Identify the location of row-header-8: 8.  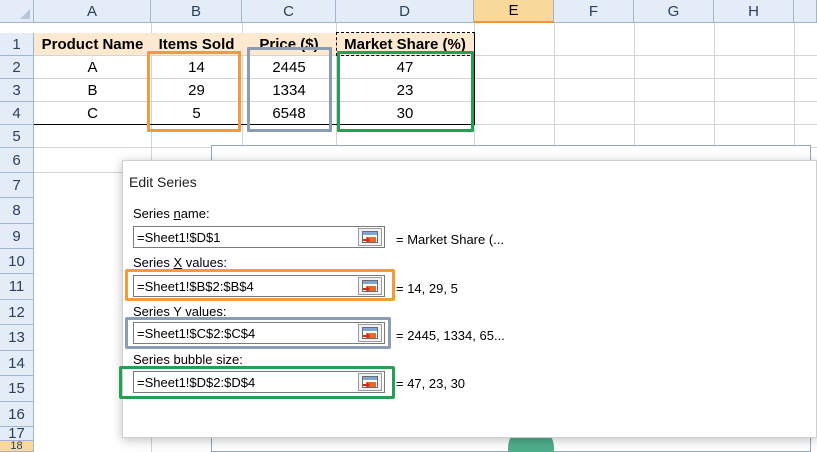
(17, 211).